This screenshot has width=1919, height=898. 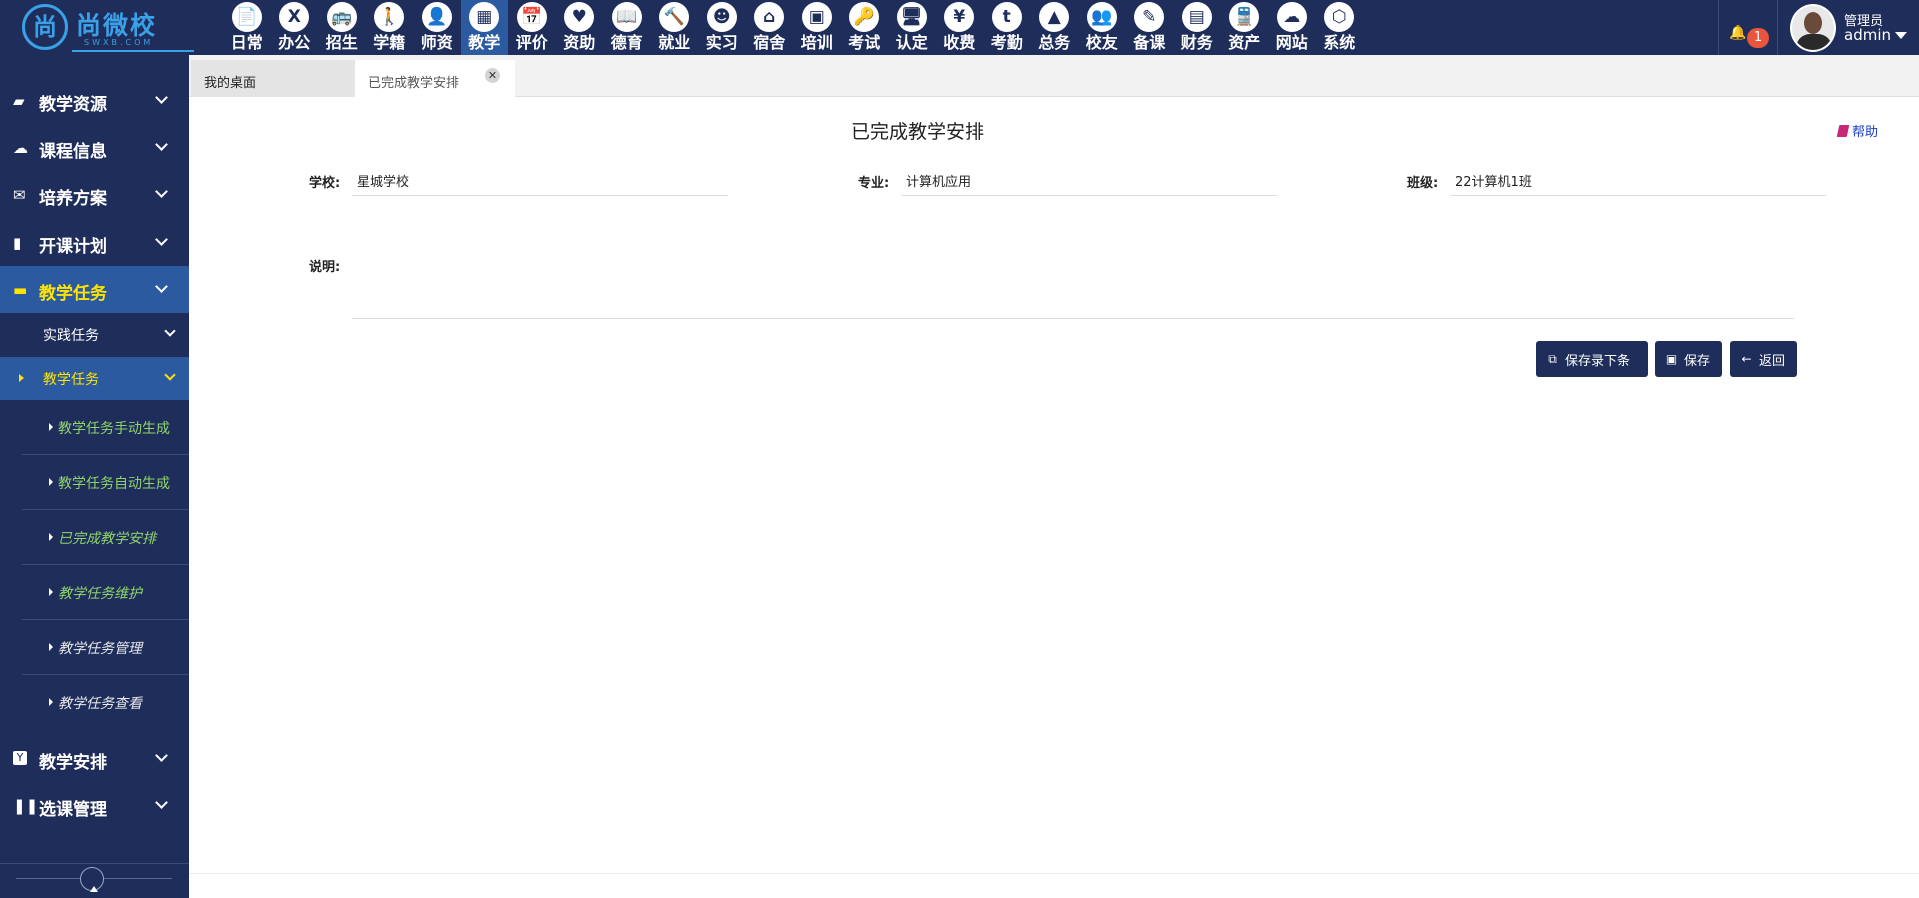 What do you see at coordinates (531, 42) in the screenshot?
I see `nav-item-label: 评价` at bounding box center [531, 42].